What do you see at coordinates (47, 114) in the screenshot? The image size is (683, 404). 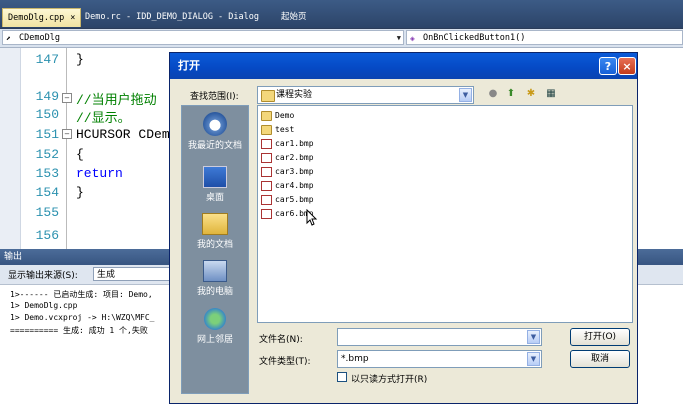 I see `line-number: 150` at bounding box center [47, 114].